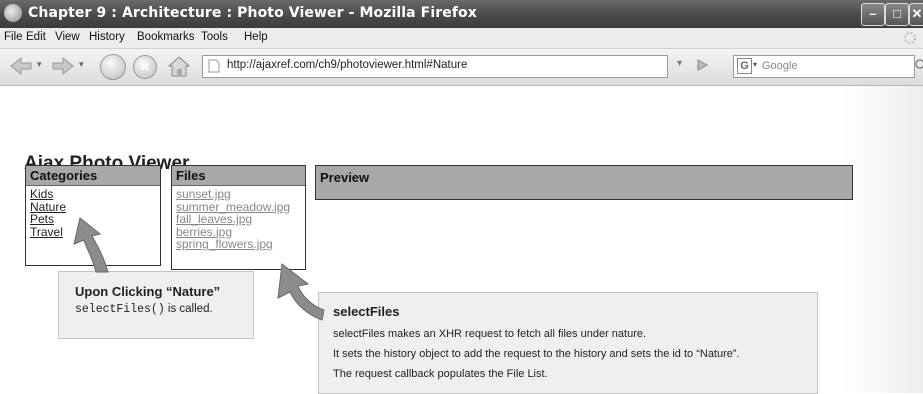 The height and width of the screenshot is (394, 923). Describe the element at coordinates (780, 66) in the screenshot. I see `search-placeholder: Google` at that location.